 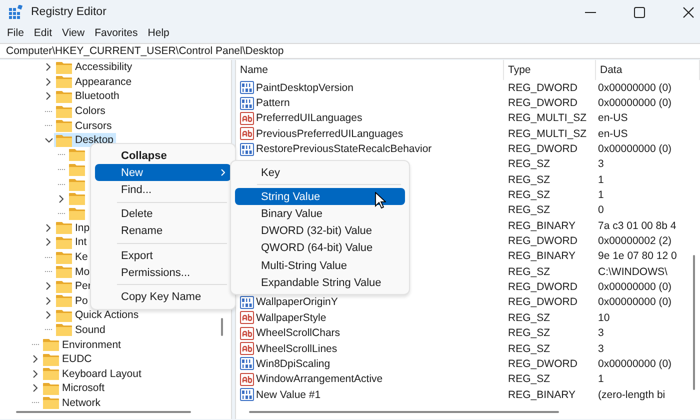 I want to click on value-name: WheelScrollLines, so click(x=297, y=348).